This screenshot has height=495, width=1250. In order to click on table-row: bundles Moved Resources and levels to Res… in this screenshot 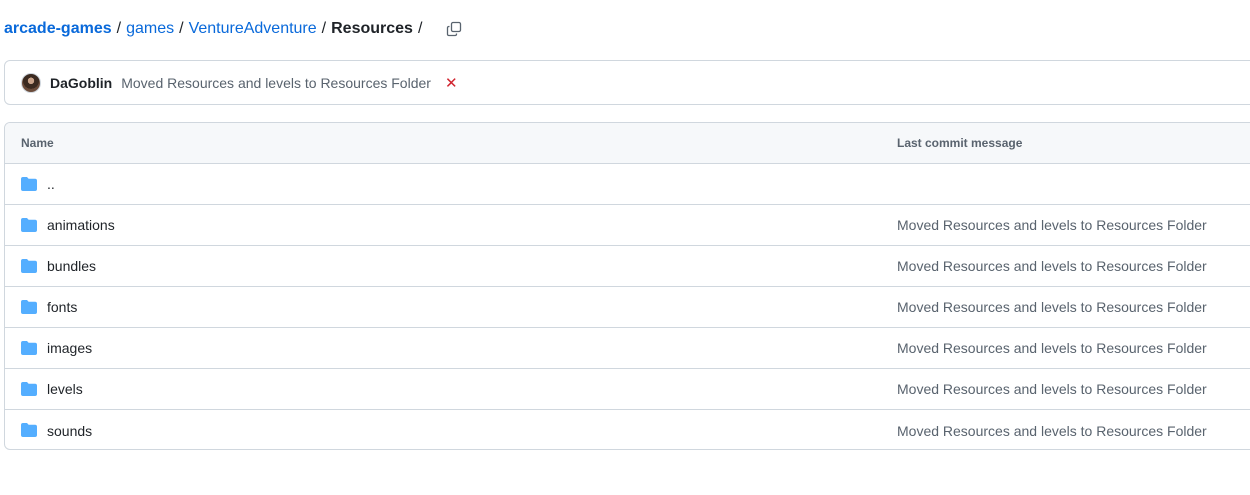, I will do `click(627, 266)`.